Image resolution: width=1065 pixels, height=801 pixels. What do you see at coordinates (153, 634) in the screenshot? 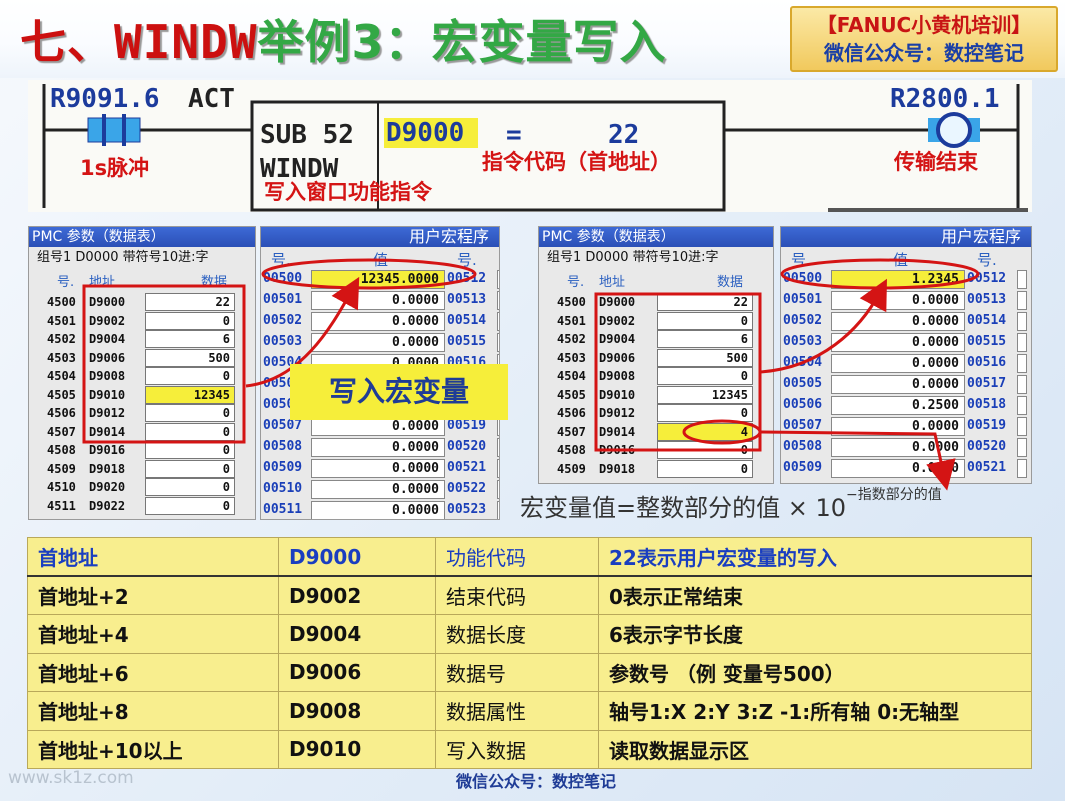
I see `table-cell: 首地址+4` at bounding box center [153, 634].